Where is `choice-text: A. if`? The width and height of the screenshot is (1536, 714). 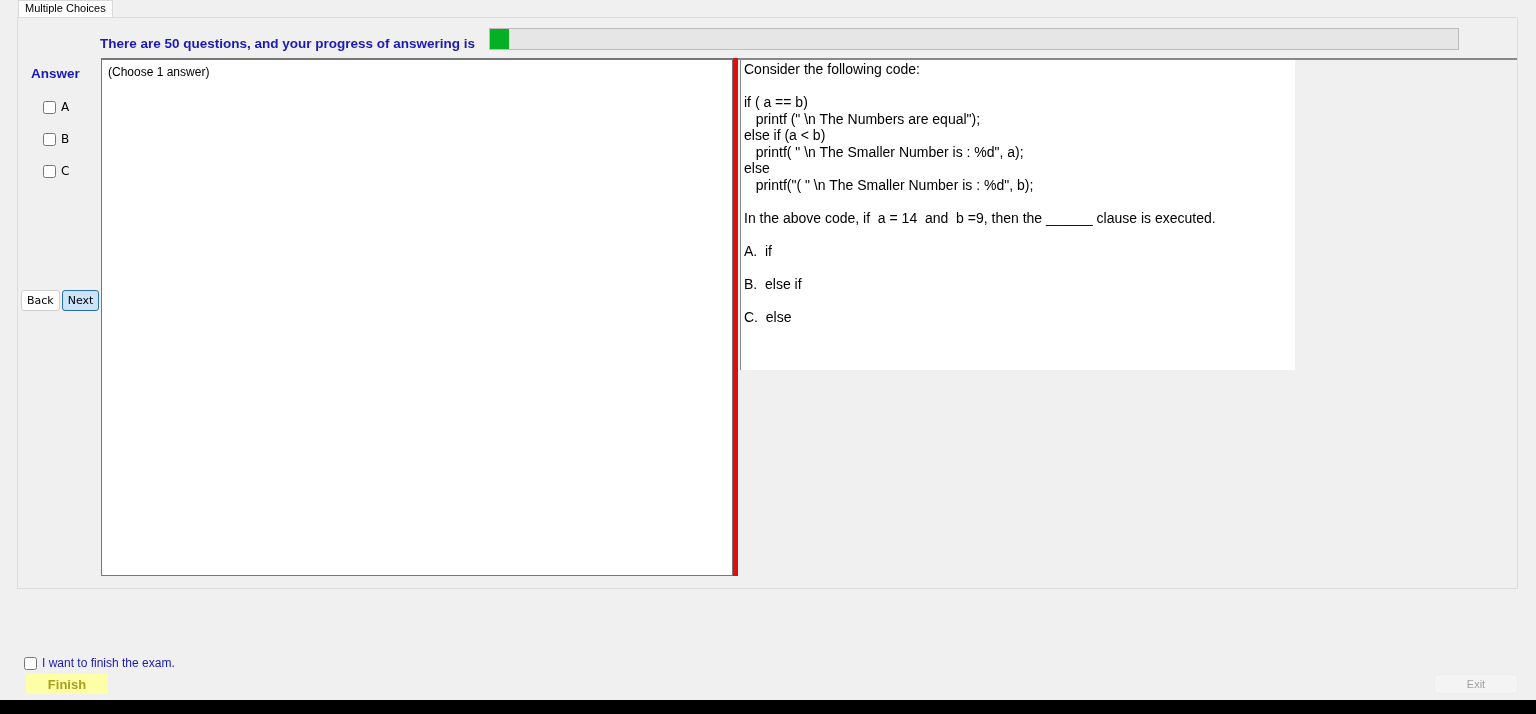
choice-text: A. if is located at coordinates (758, 251).